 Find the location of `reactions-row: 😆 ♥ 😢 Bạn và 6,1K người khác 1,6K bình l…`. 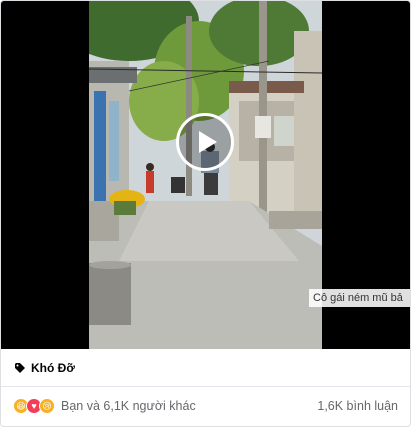

reactions-row: 😆 ♥ 😢 Bạn và 6,1K người khác 1,6K bình l… is located at coordinates (205, 406).